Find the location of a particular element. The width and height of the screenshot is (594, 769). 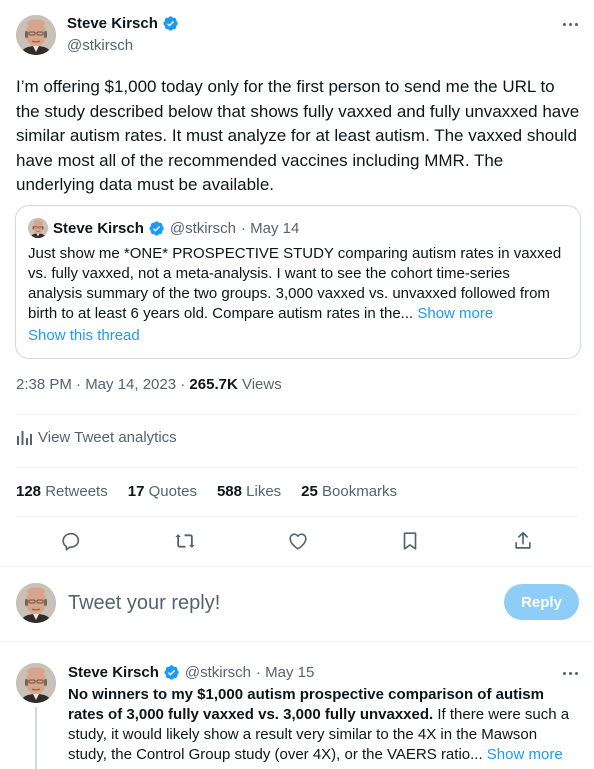

user-avatar is located at coordinates (36, 603).